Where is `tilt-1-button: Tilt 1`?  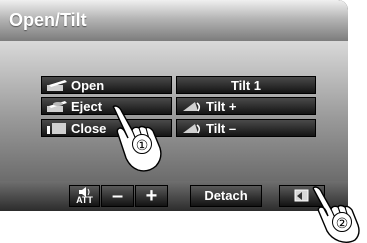
tilt-1-button: Tilt 1 is located at coordinates (246, 85).